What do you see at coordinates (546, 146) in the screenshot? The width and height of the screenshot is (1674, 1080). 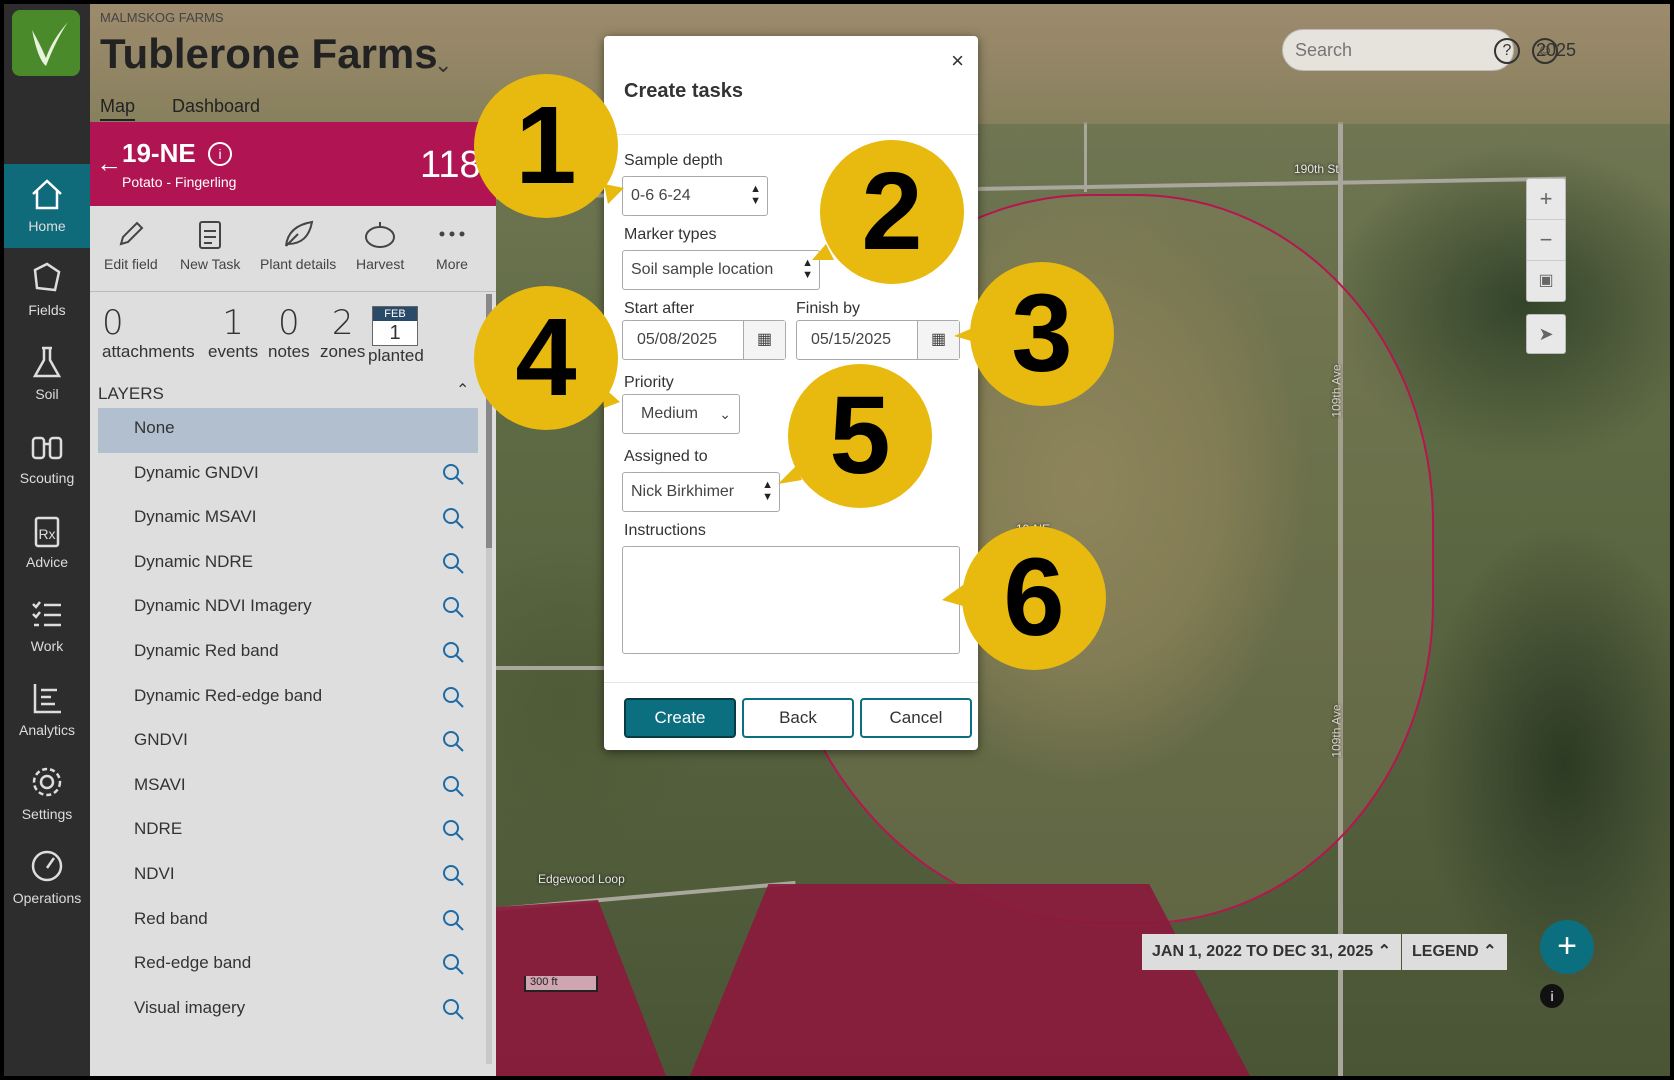 I see `callout-1: 1` at bounding box center [546, 146].